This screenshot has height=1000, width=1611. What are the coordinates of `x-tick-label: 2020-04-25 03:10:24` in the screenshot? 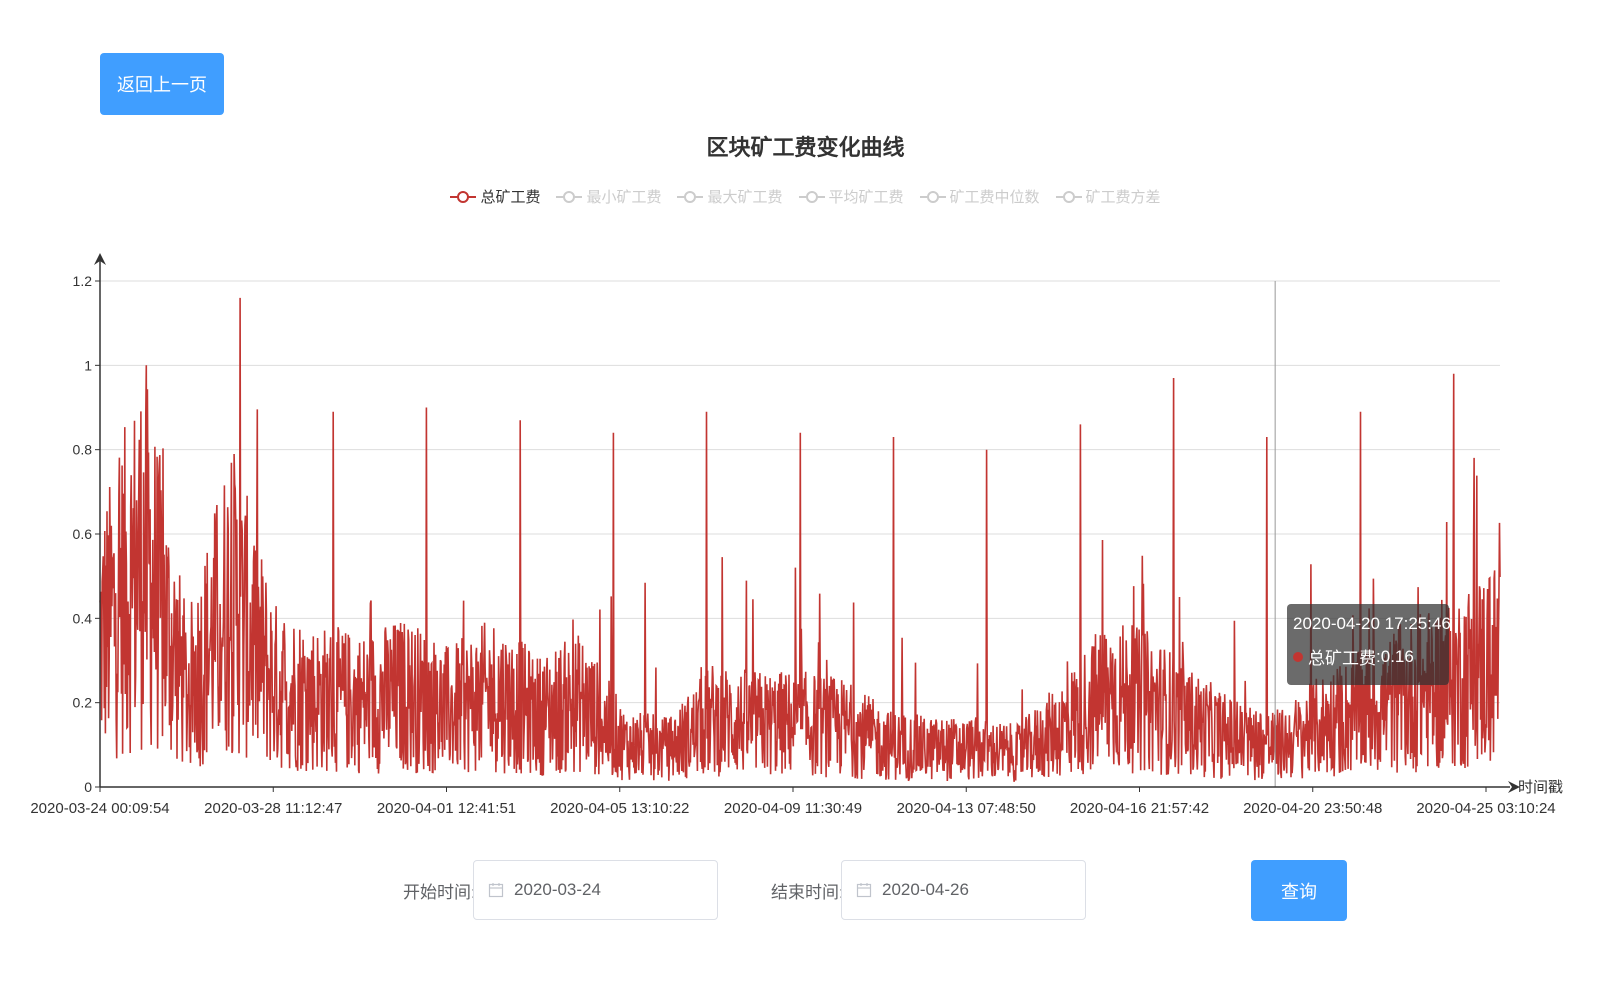 It's located at (1485, 808).